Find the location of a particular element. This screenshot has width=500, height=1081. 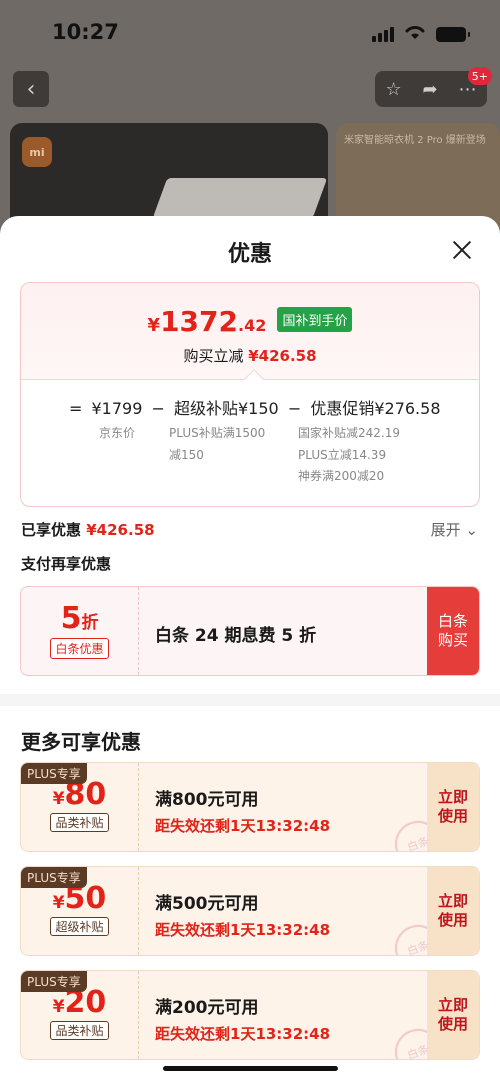

coupon-amount-area: PLUS专享 ¥80 品类补贴 is located at coordinates (80, 807).